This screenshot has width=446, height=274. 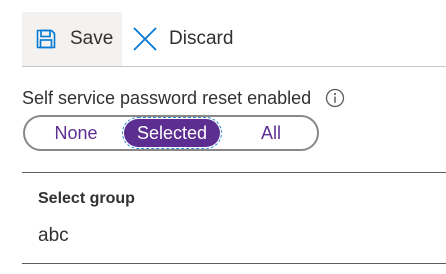 I want to click on sspr-option-none: None, so click(x=76, y=133).